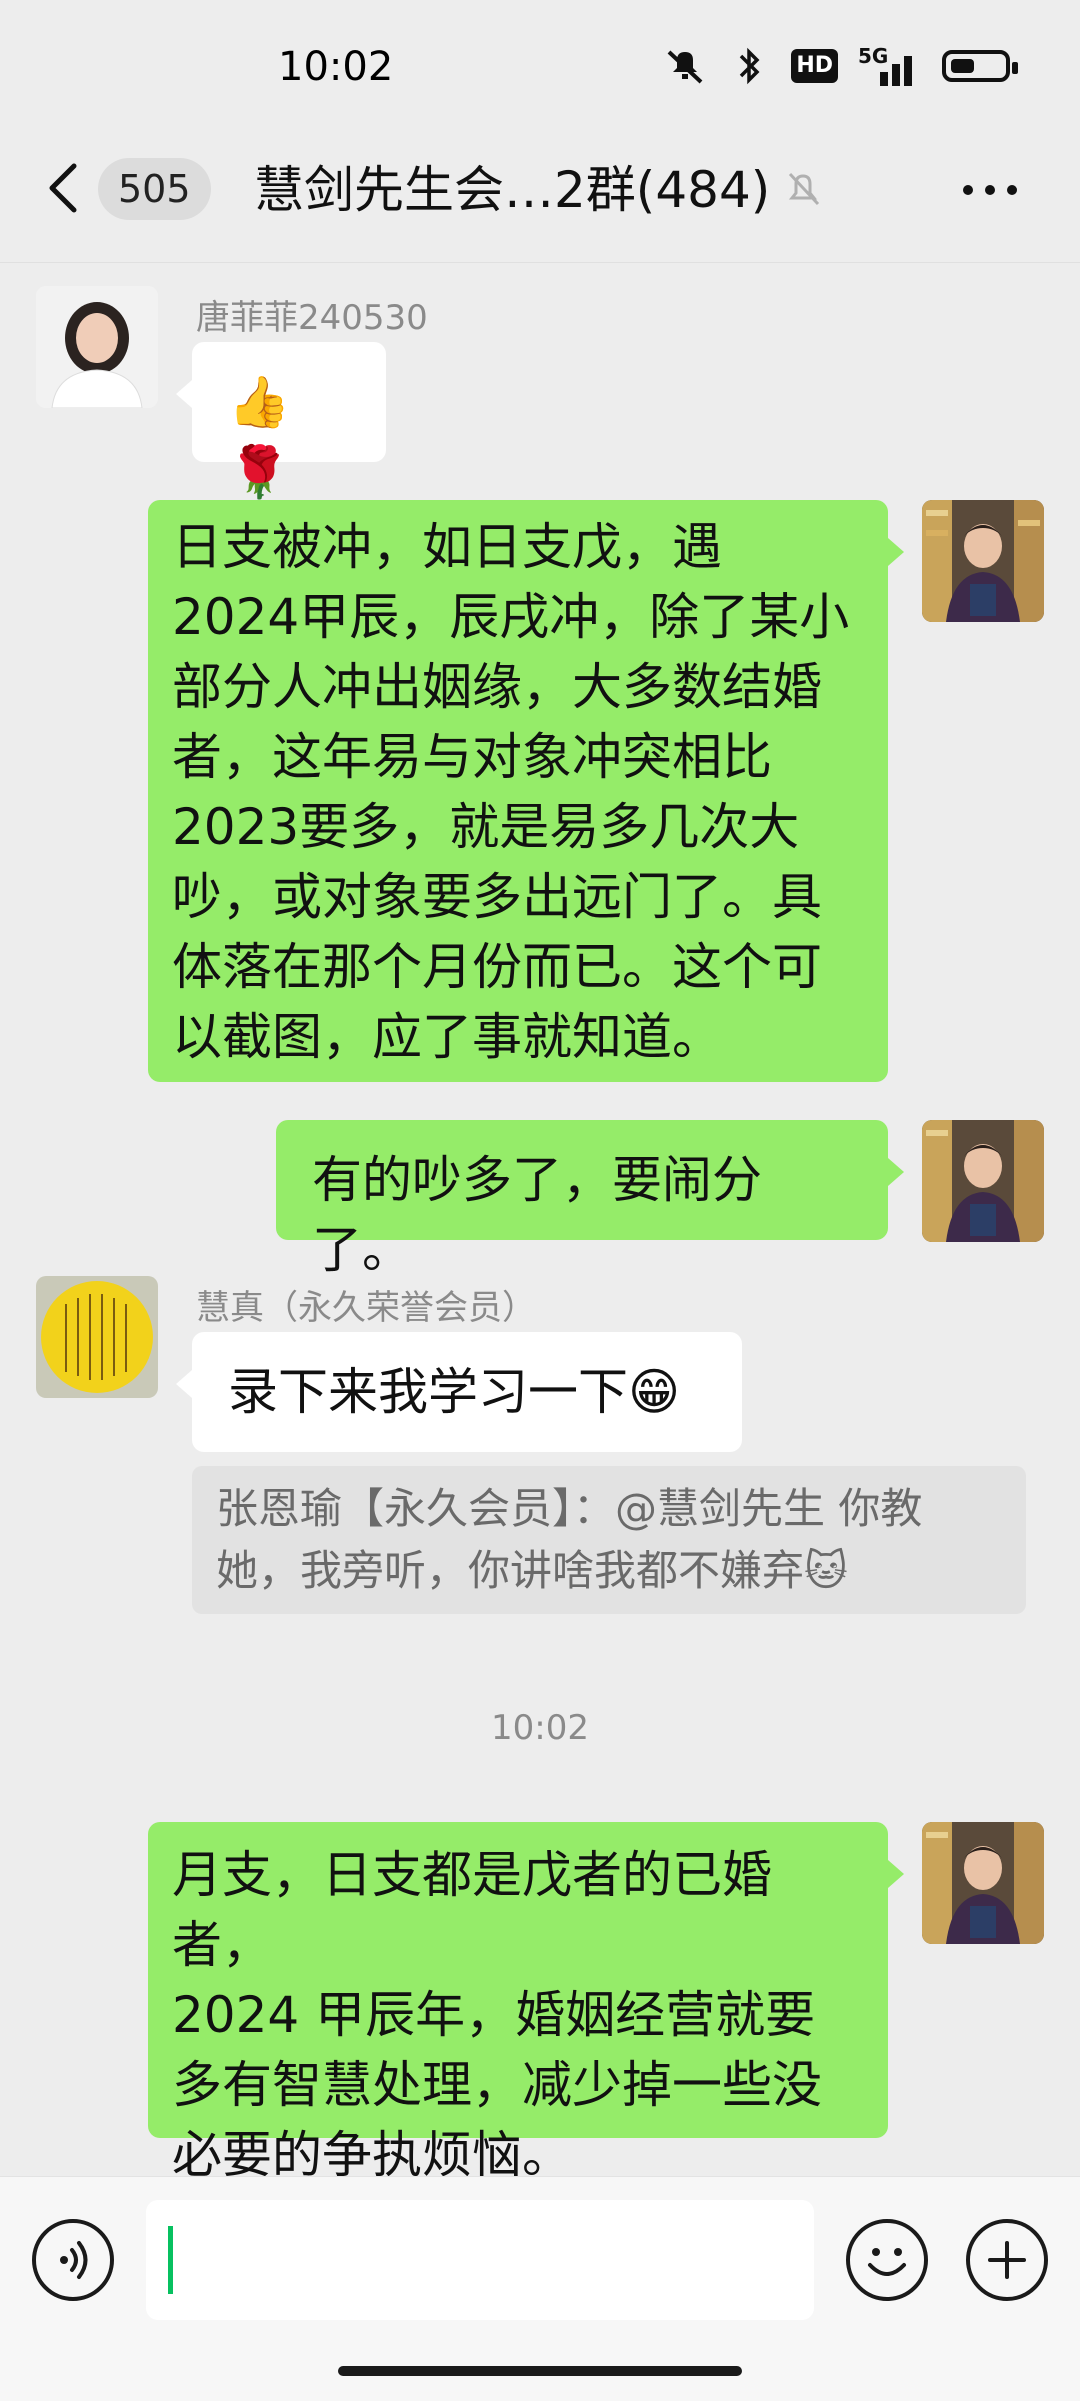  I want to click on mute-icon, so click(685, 67).